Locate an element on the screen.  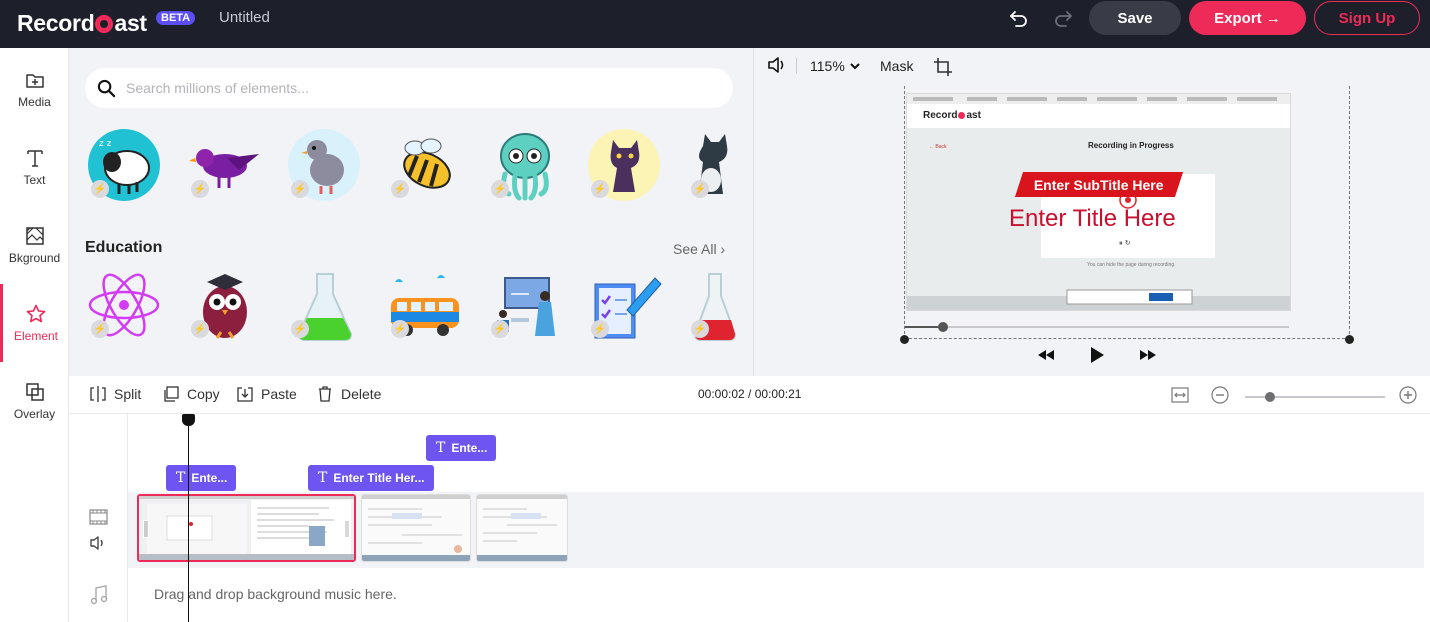
video-clip-selected is located at coordinates (246, 528).